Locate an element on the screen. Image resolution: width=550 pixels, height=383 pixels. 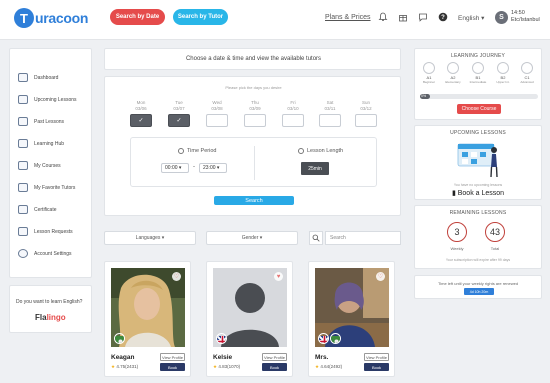
sidebar-item-past-lessons: Past Lessons is located at coordinates (41, 121).